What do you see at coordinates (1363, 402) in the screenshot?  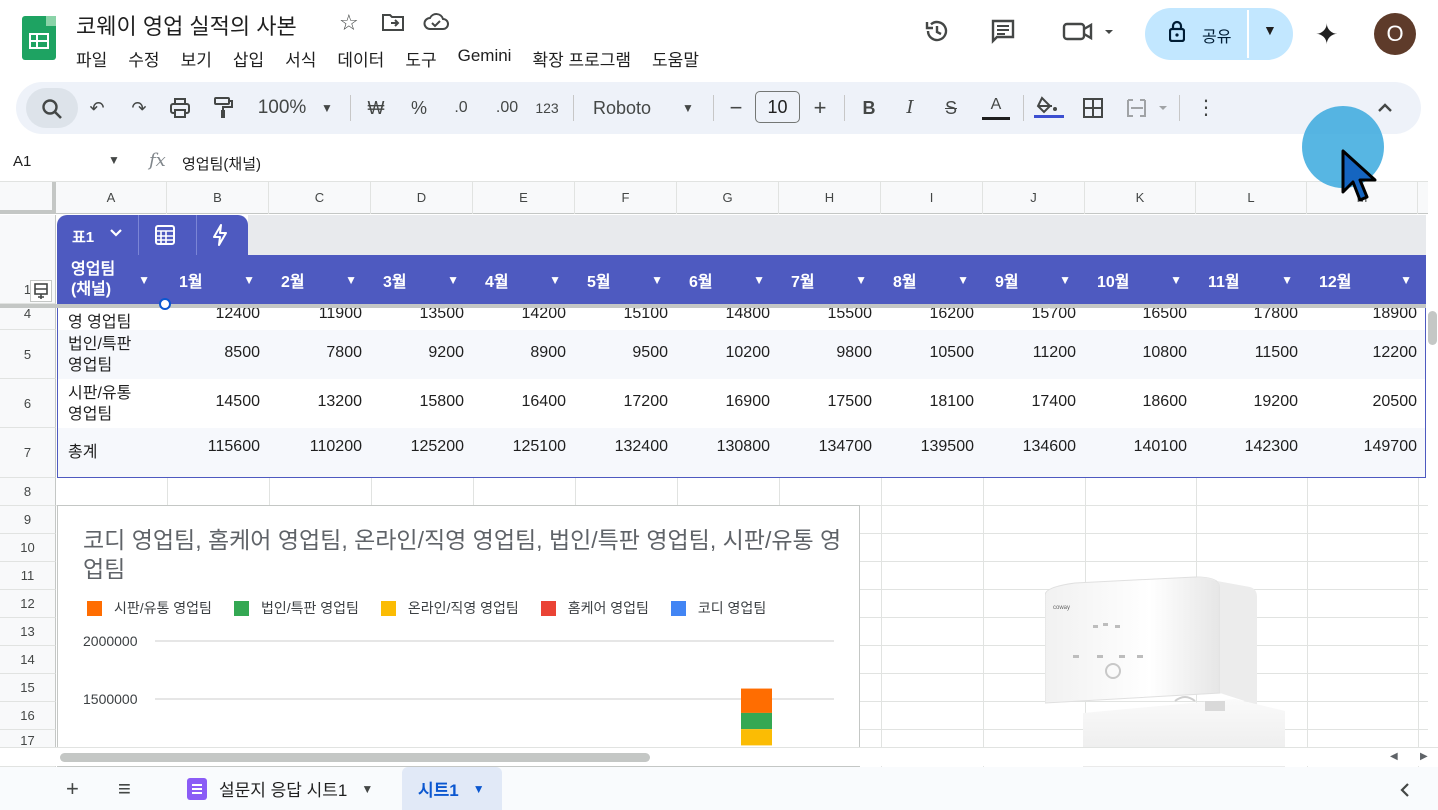 I see `table-cell: 20500` at bounding box center [1363, 402].